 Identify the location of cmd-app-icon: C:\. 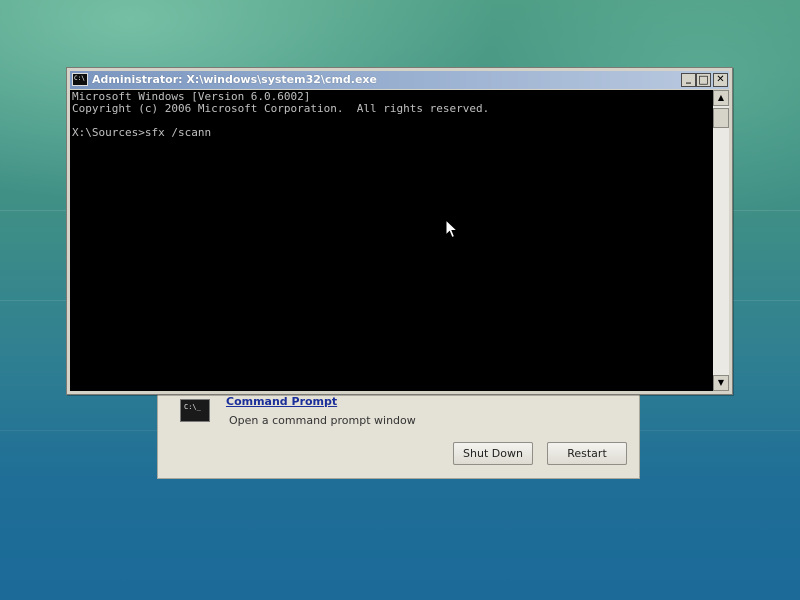
(80, 79).